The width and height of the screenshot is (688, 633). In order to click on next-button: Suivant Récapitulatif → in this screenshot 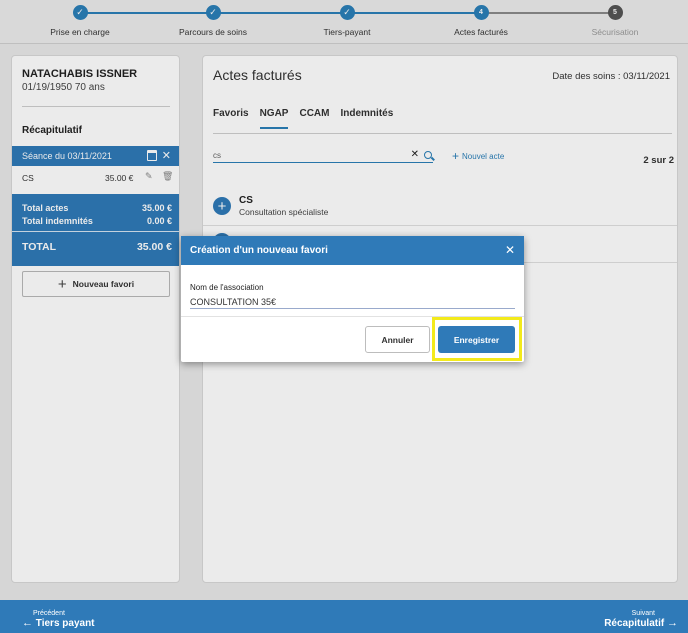, I will do `click(641, 619)`.